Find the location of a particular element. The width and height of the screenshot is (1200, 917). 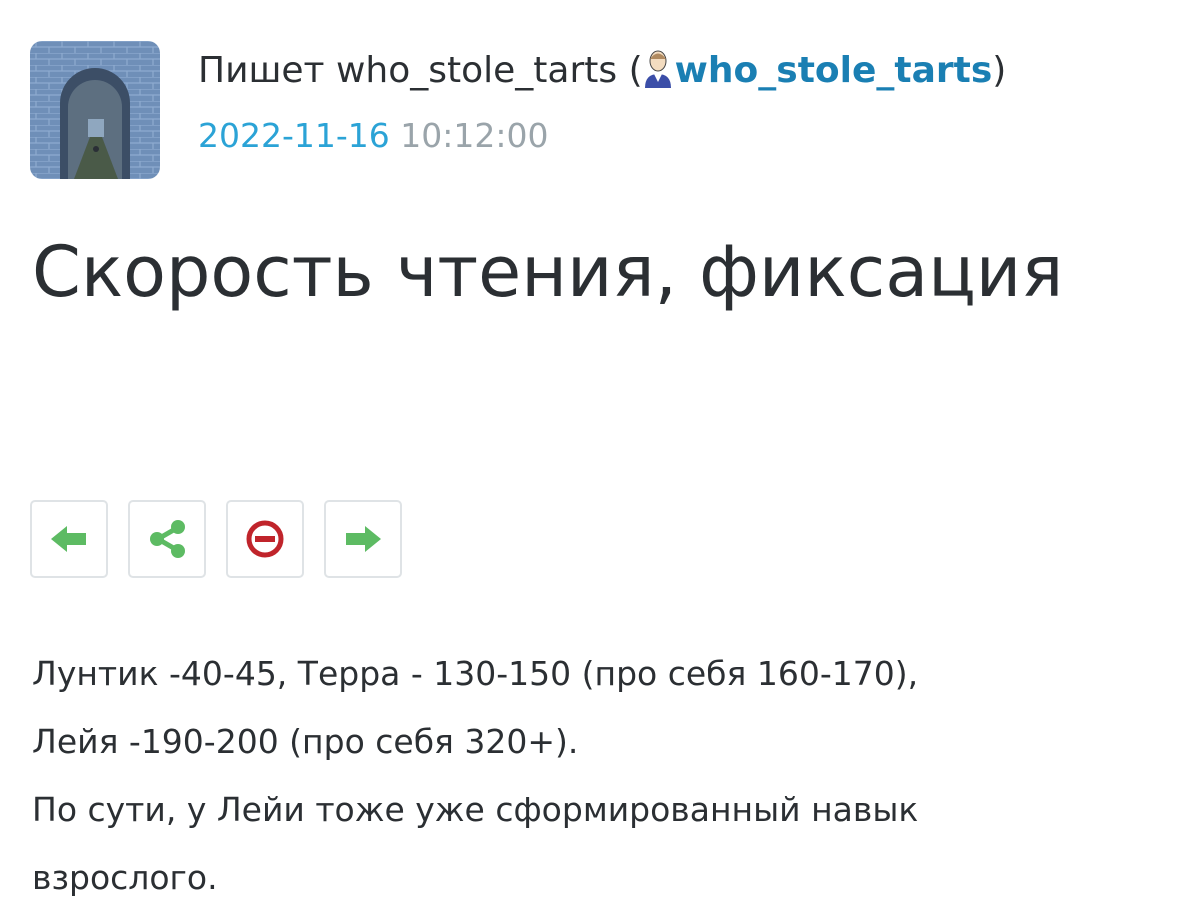

body-line: взрослого. is located at coordinates (125, 877).